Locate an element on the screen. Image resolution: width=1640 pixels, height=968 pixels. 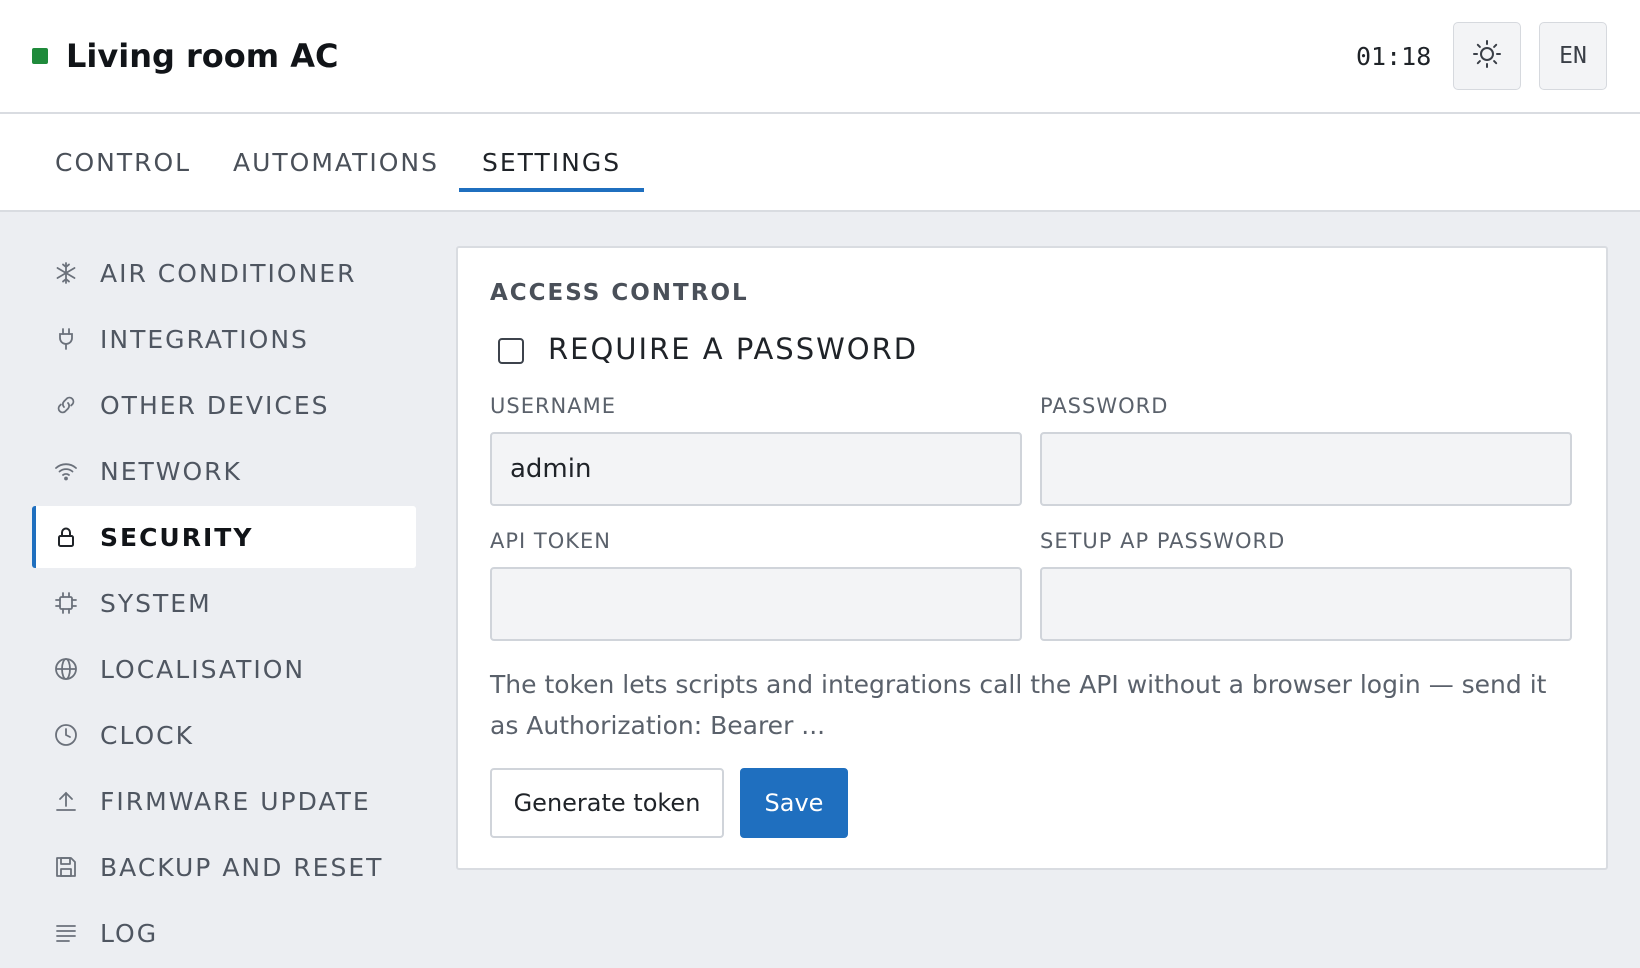
lines-icon is located at coordinates (66, 933).